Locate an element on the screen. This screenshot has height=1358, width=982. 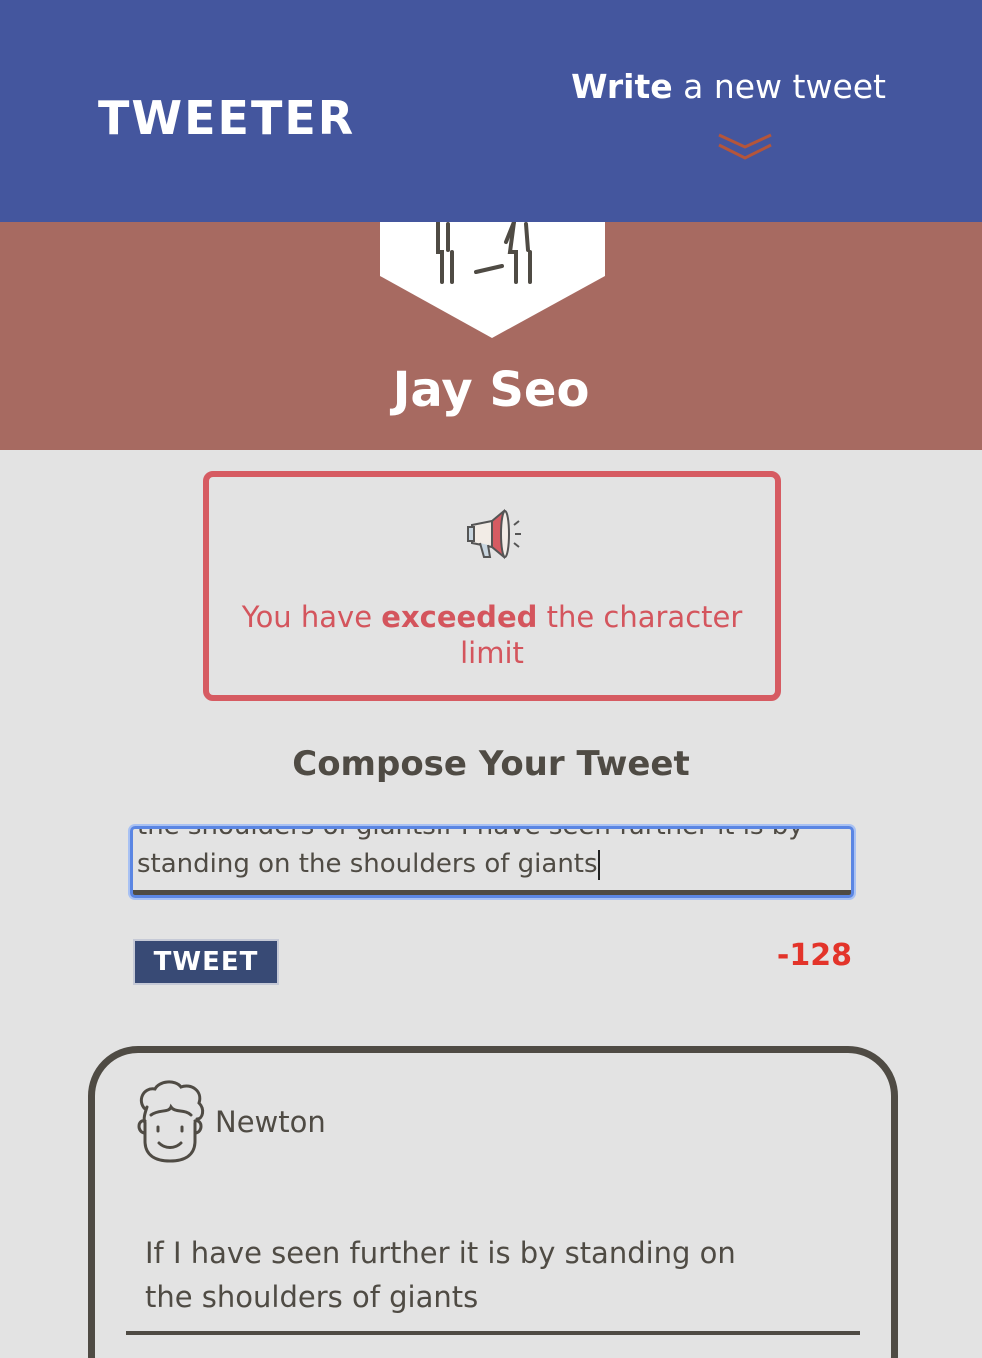
brand-logo: TWEETER is located at coordinates (226, 118).